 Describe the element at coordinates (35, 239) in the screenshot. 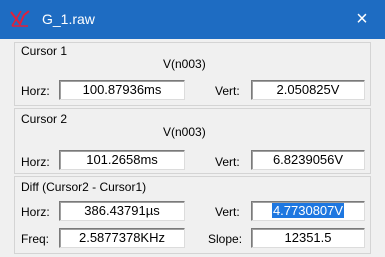

I see `diff-freq-label: Freq:` at that location.